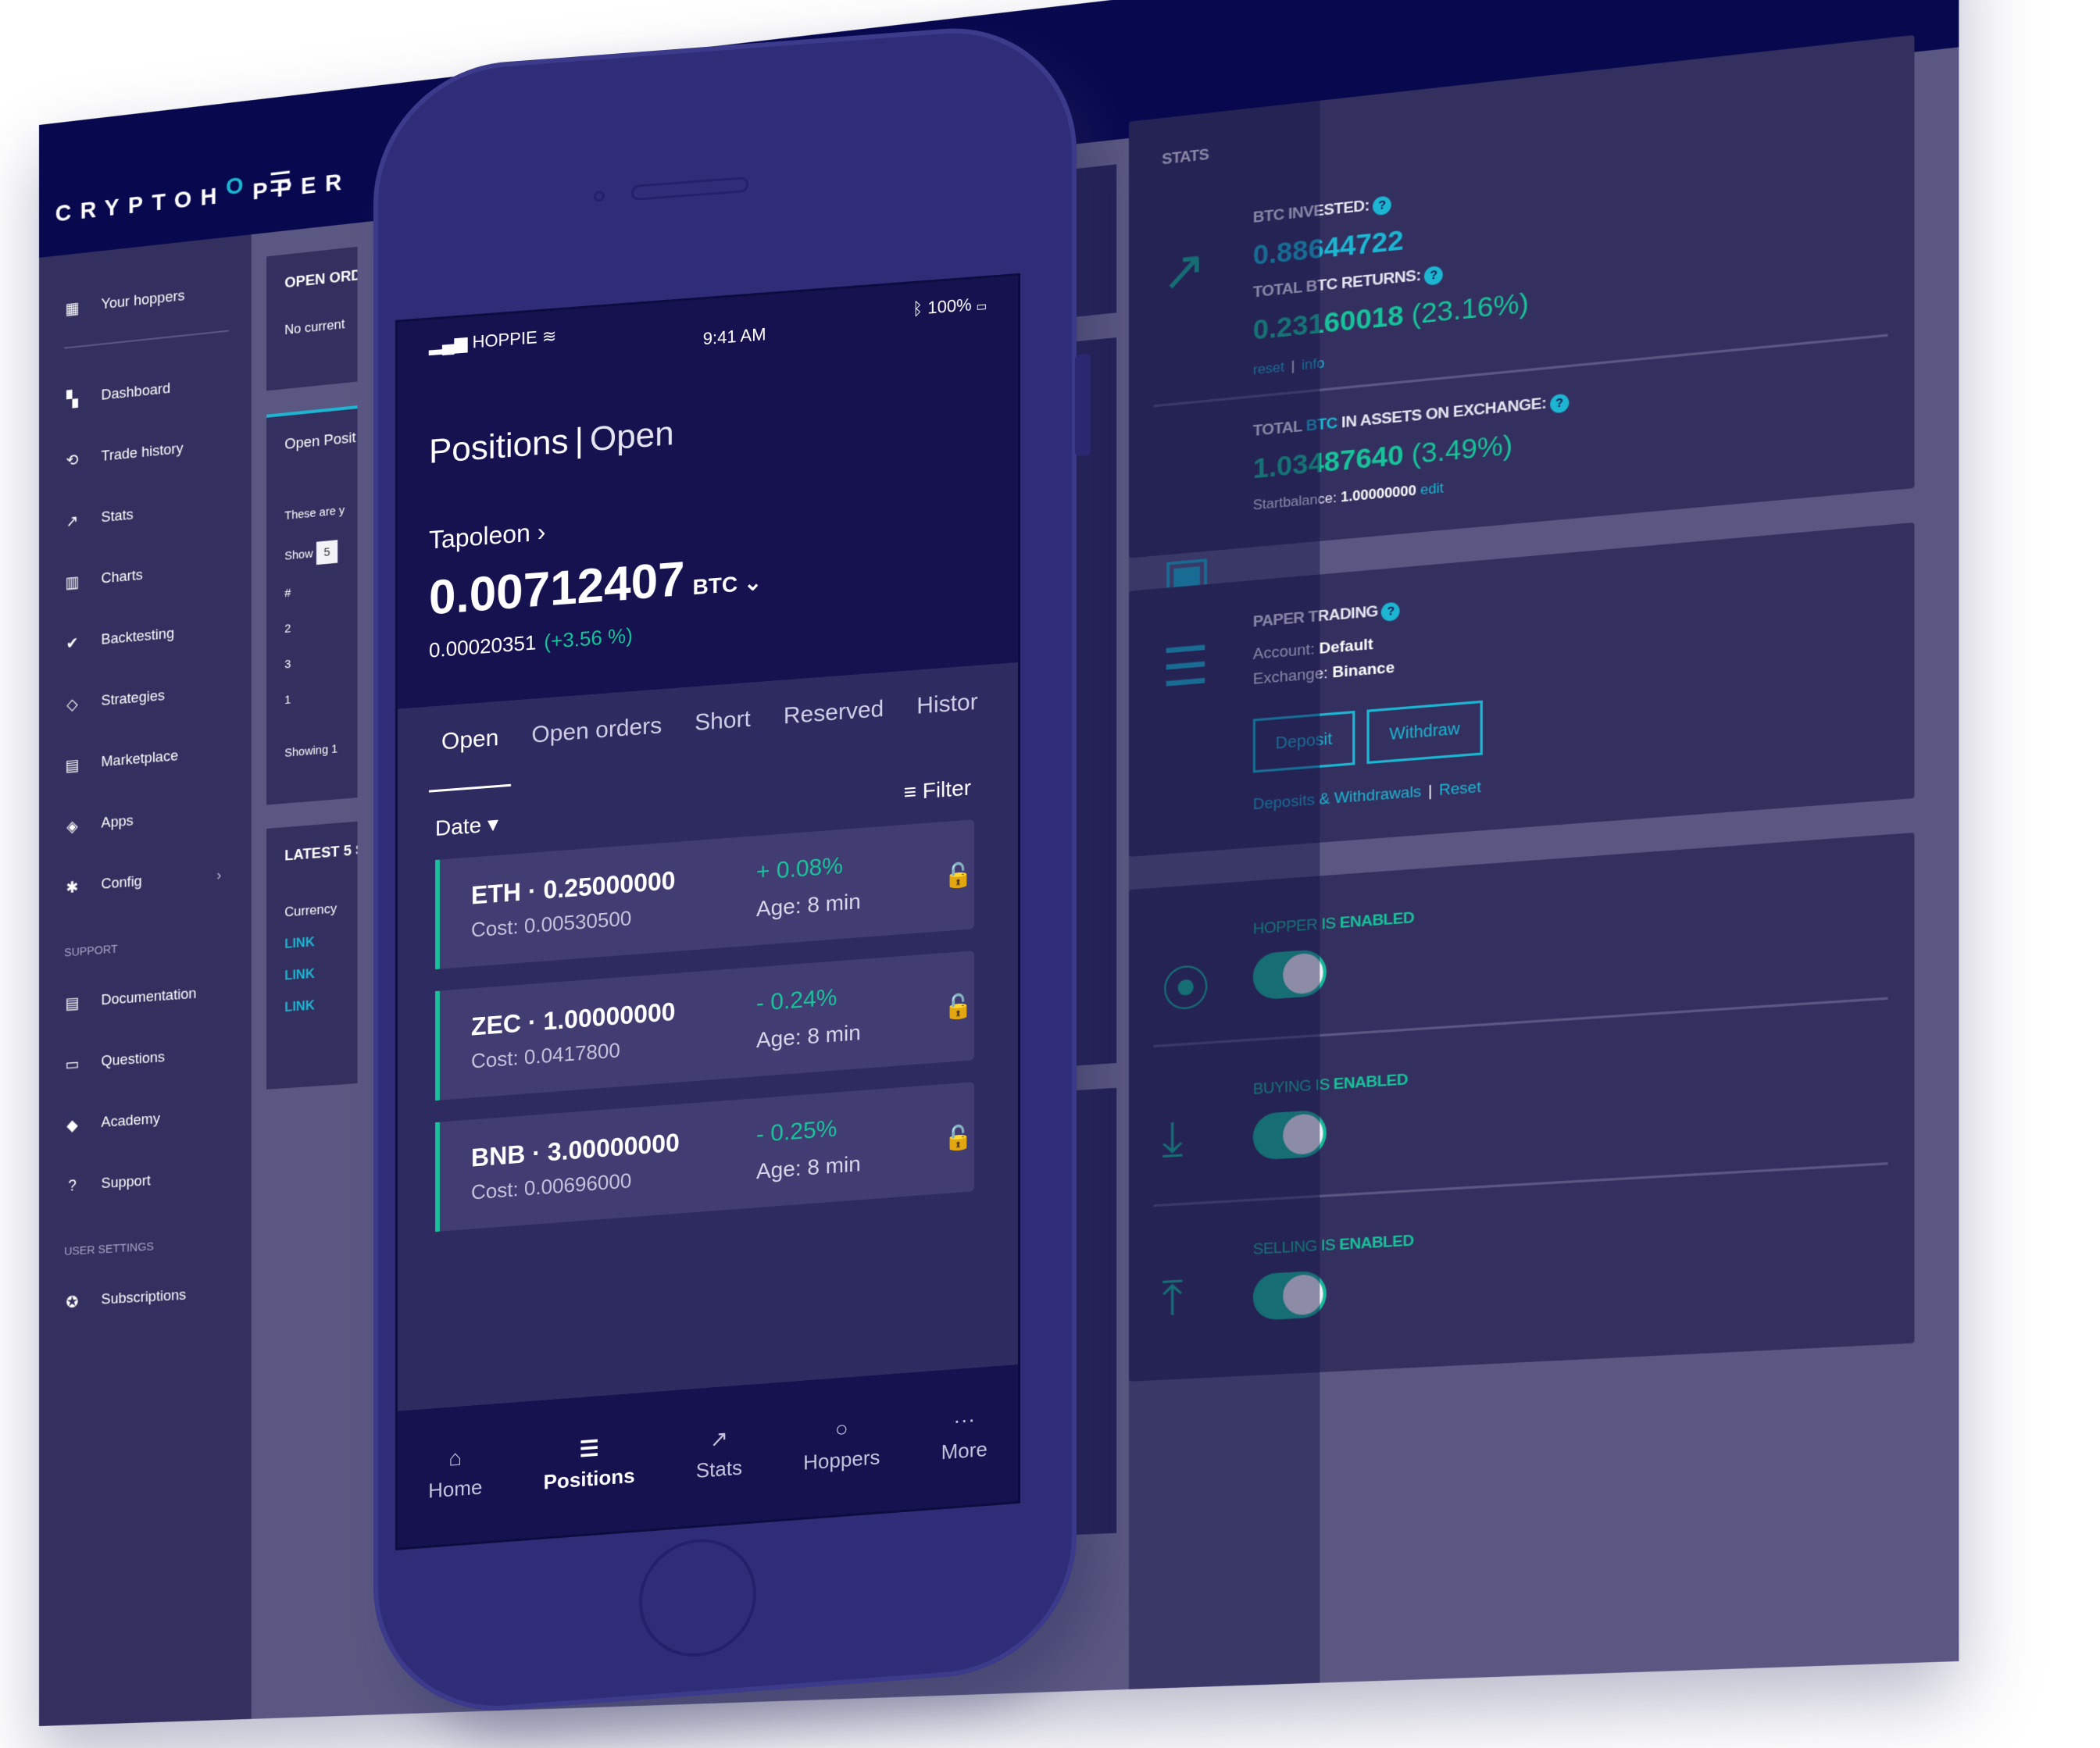  I want to click on tabbar-more: ··· More, so click(964, 1435).